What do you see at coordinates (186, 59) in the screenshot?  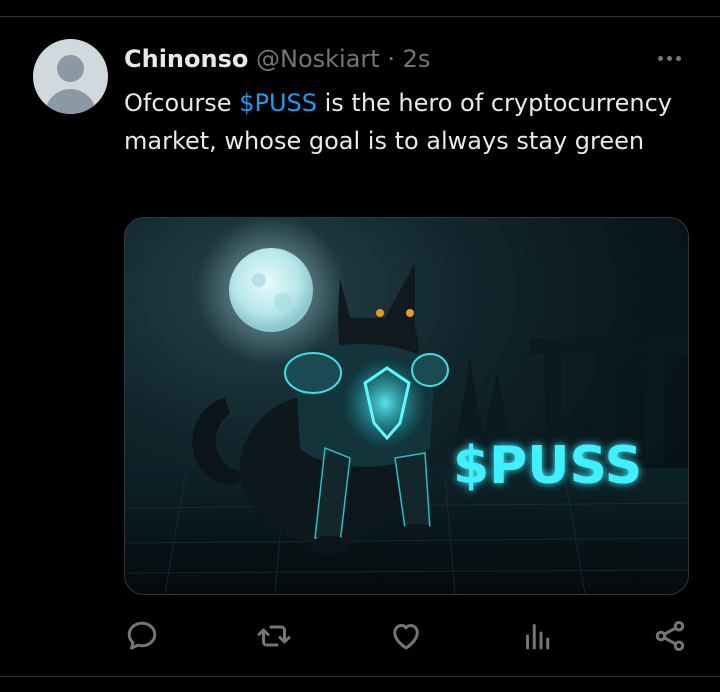 I see `author-name: Chinonso` at bounding box center [186, 59].